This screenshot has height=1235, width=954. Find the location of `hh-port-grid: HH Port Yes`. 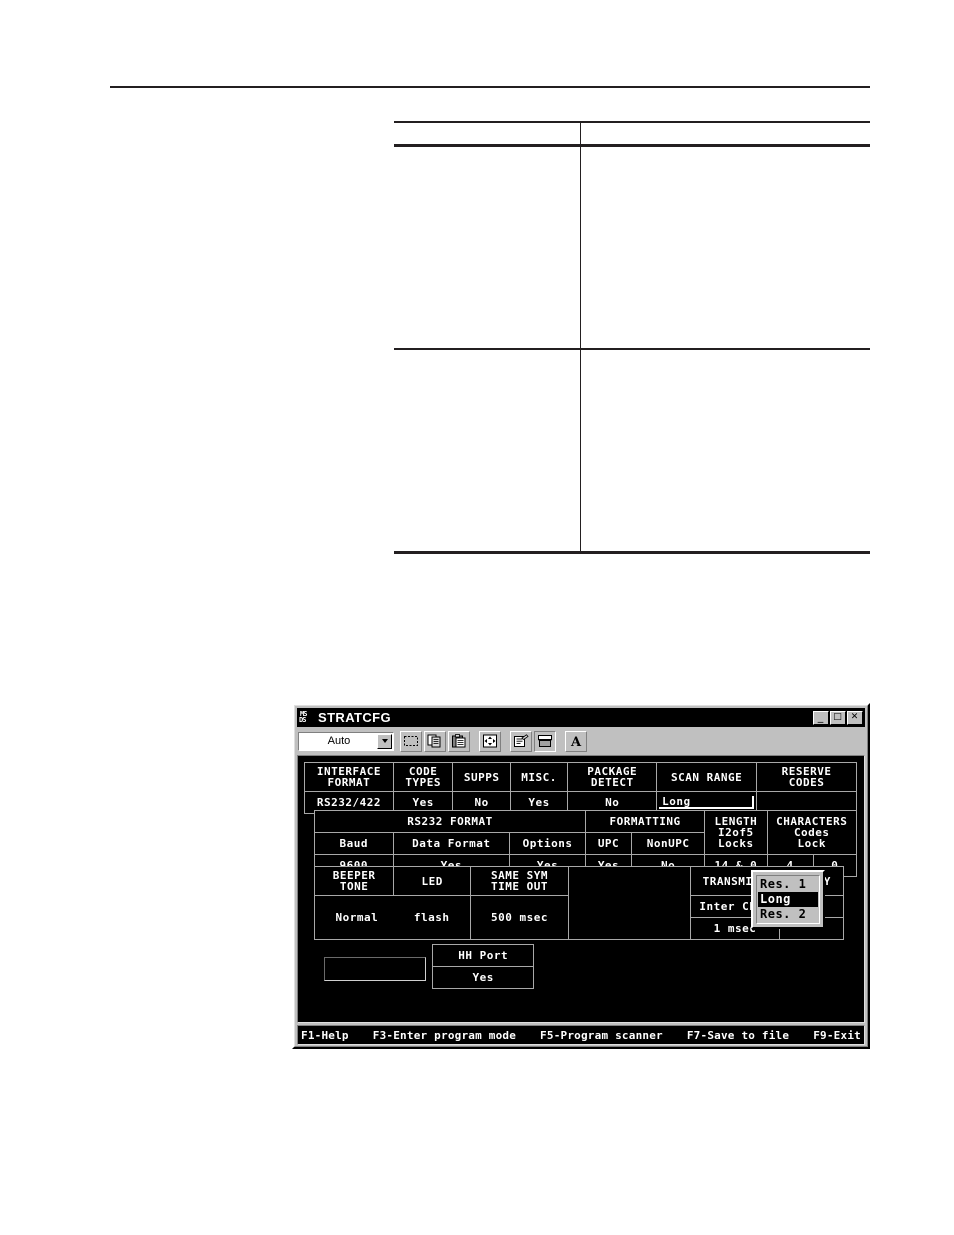

hh-port-grid: HH Port Yes is located at coordinates (429, 966).